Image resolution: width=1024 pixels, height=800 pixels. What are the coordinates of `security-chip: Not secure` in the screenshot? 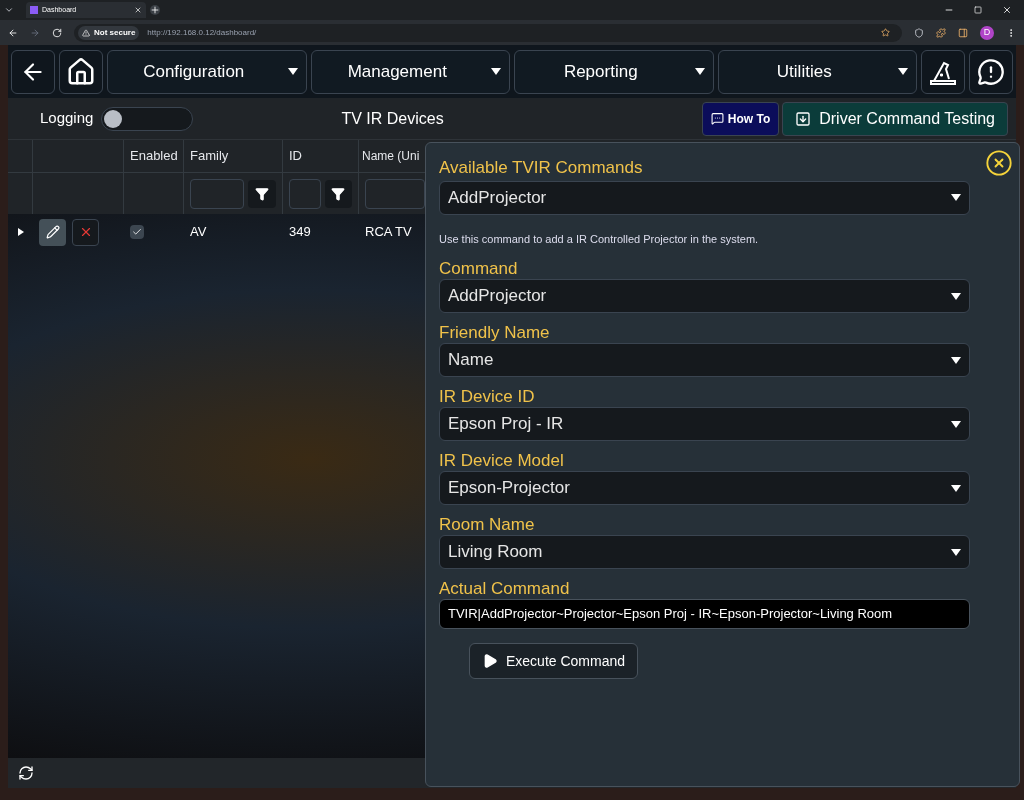 It's located at (109, 32).